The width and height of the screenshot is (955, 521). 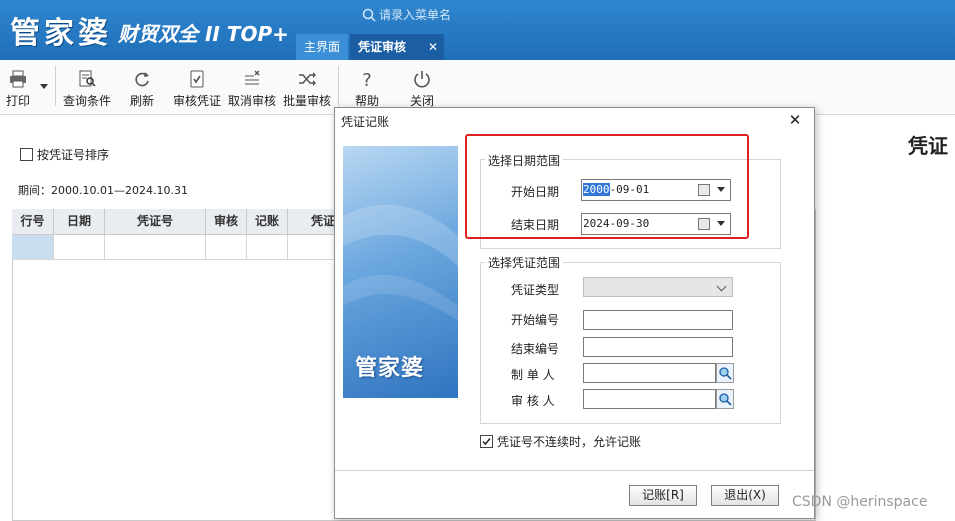 I want to click on period-label: 期间：2000.10.01—2024.10.31, so click(x=103, y=190).